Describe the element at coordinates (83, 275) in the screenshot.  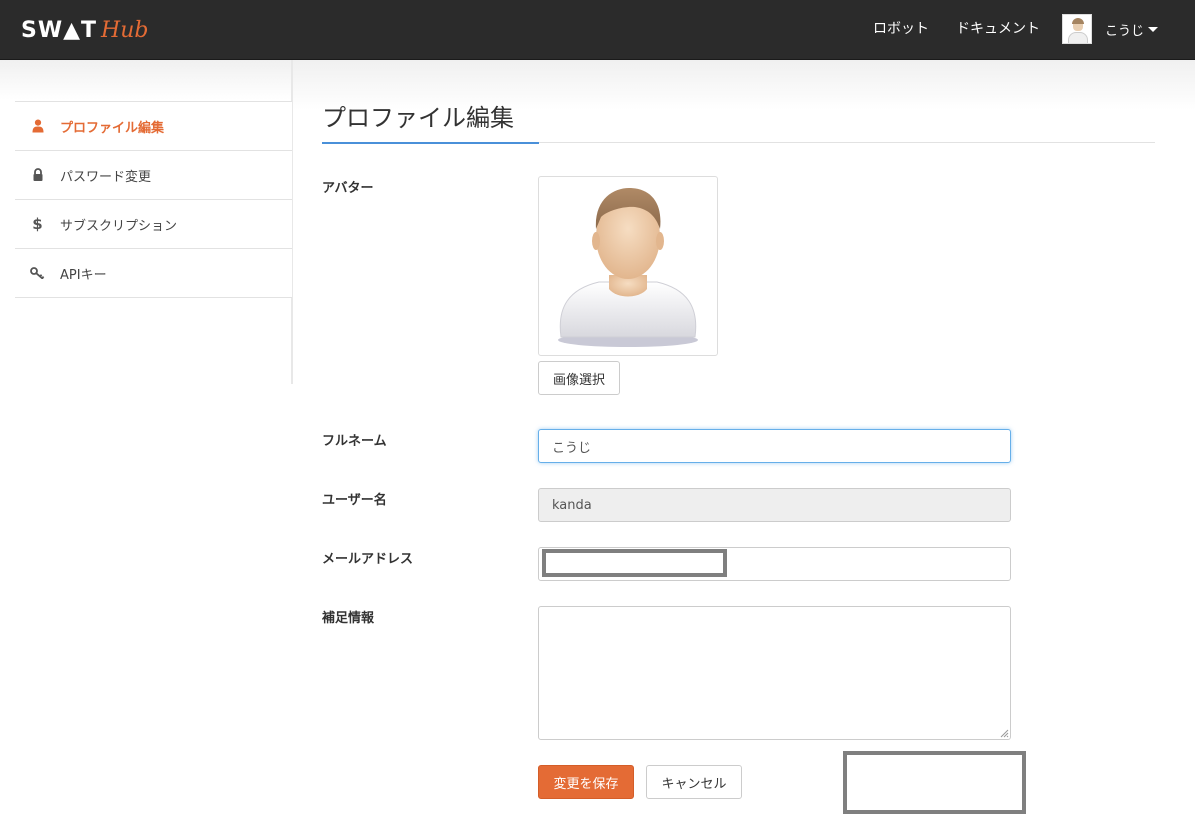
I see `sidebar-item-label: APIキー` at that location.